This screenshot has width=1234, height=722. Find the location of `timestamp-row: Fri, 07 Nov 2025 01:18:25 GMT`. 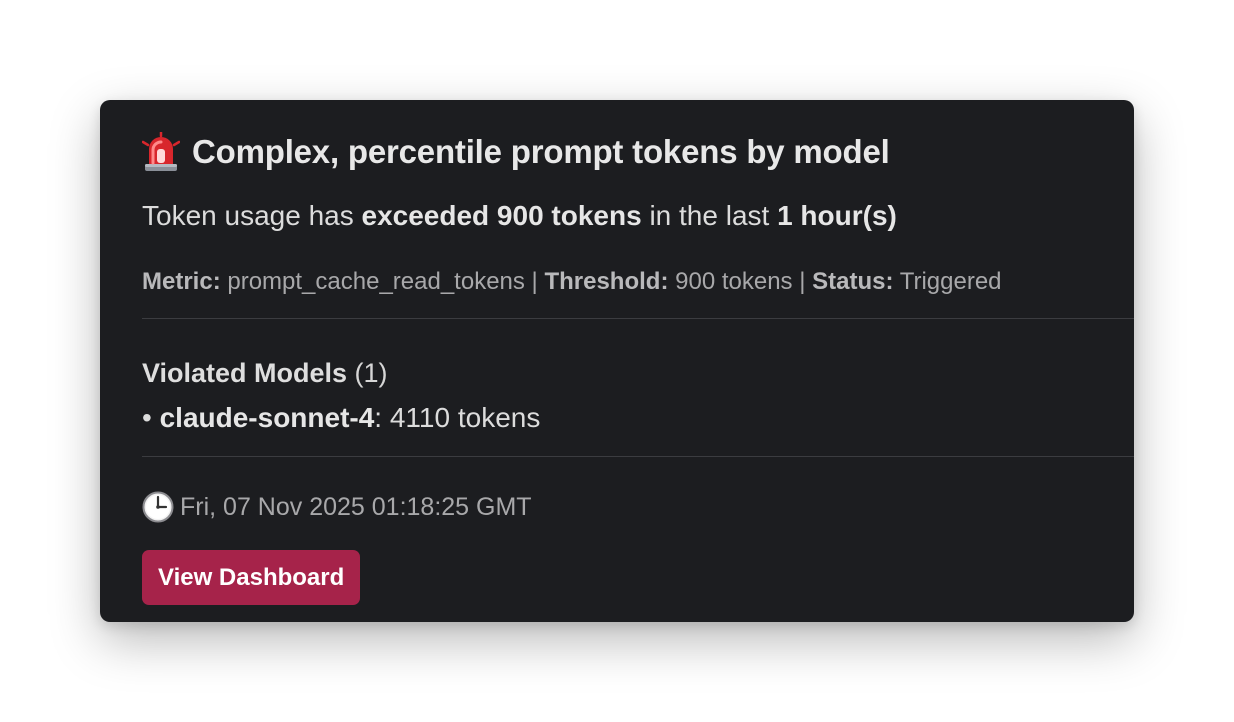

timestamp-row: Fri, 07 Nov 2025 01:18:25 GMT is located at coordinates (337, 507).